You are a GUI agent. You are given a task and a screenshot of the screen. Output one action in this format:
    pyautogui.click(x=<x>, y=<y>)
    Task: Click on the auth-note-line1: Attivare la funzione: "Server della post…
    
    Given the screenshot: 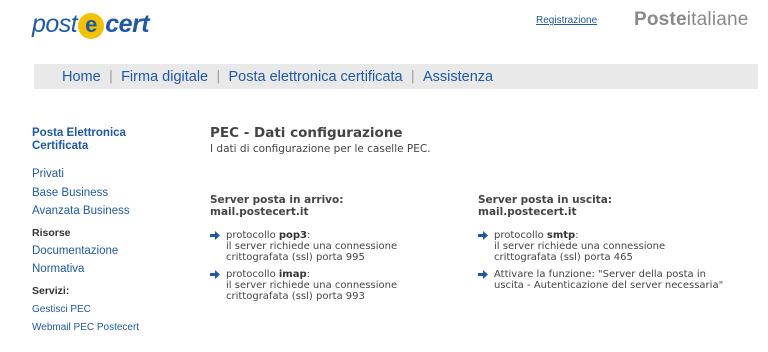 What is the action you would take?
    pyautogui.click(x=600, y=274)
    